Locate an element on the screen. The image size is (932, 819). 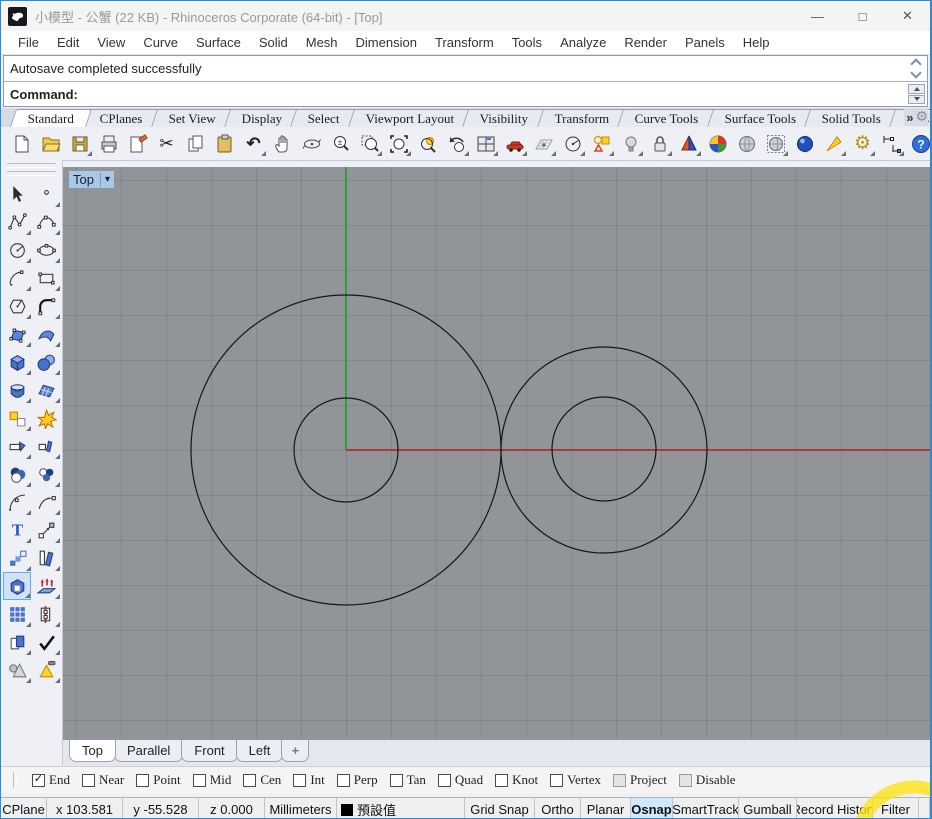
help-icon: ? is located at coordinates (919, 144).